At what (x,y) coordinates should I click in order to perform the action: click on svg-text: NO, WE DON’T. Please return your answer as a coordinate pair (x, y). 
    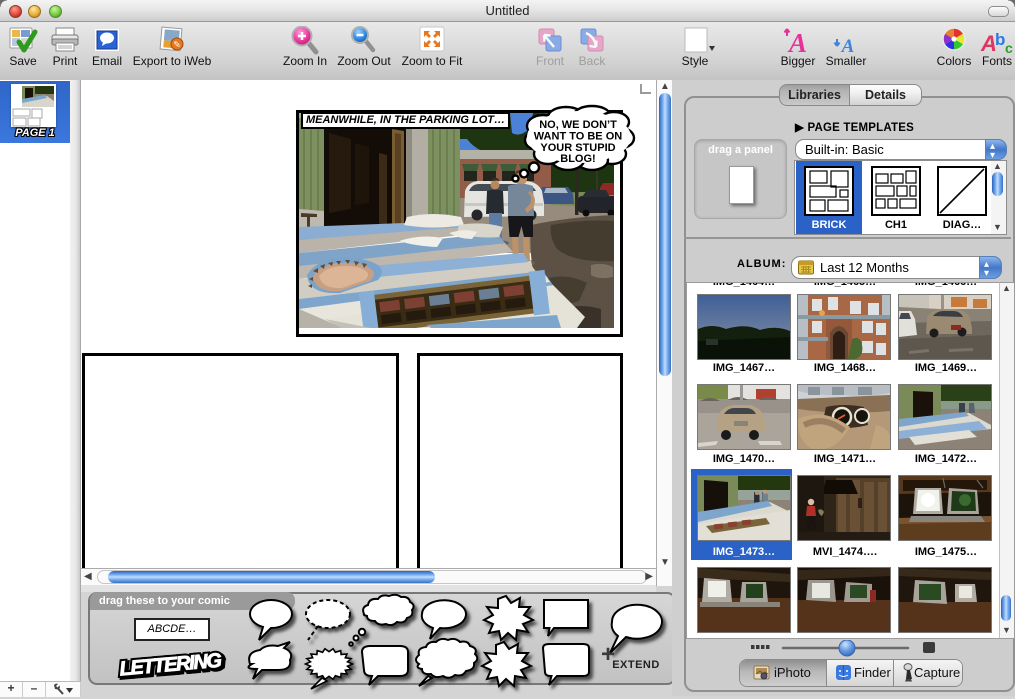
    Looking at the image, I should click on (578, 125).